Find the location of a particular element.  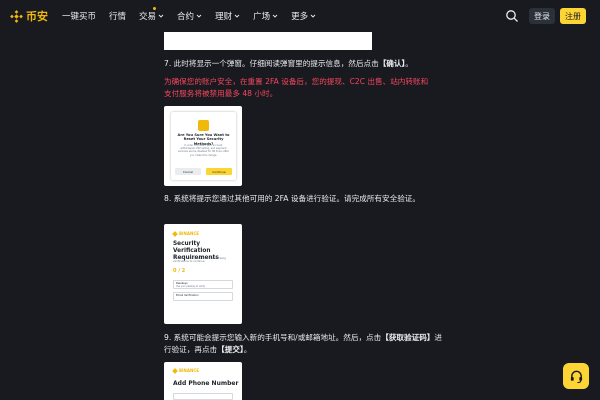

step-text: 9. 系统可能会提示您输入新的手机号和/或邮箱地址。然后，点击 is located at coordinates (273, 337).